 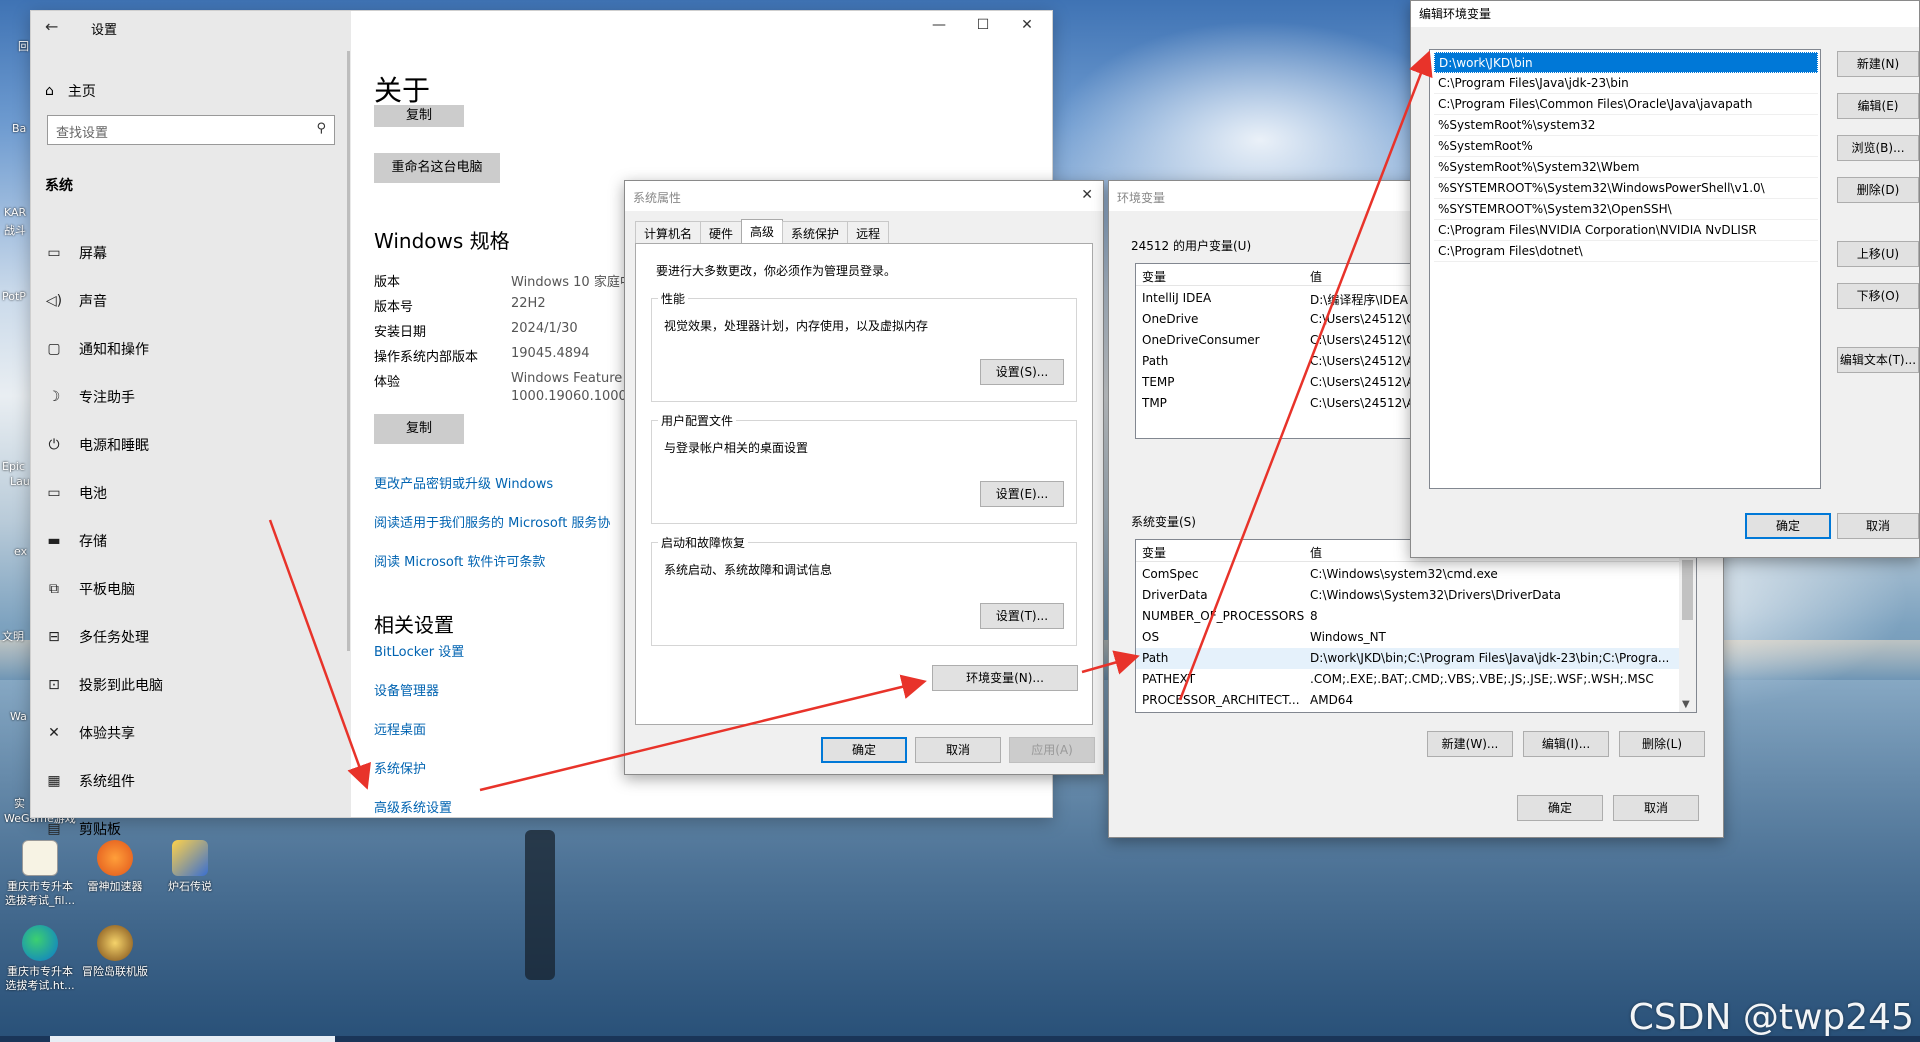 What do you see at coordinates (104, 301) in the screenshot?
I see `sidebar-item-sound: ◁) 声音` at bounding box center [104, 301].